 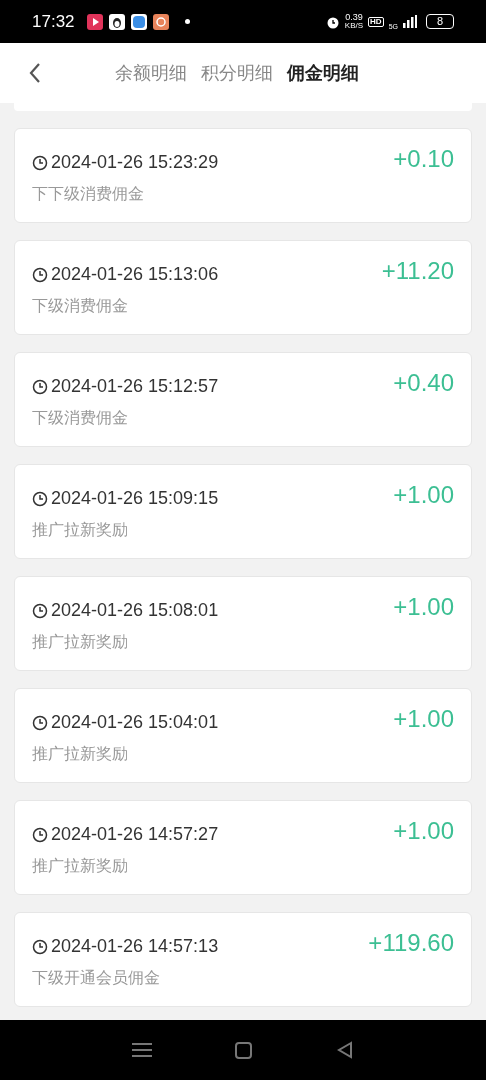 I want to click on record-amount: +11.20, so click(x=417, y=272).